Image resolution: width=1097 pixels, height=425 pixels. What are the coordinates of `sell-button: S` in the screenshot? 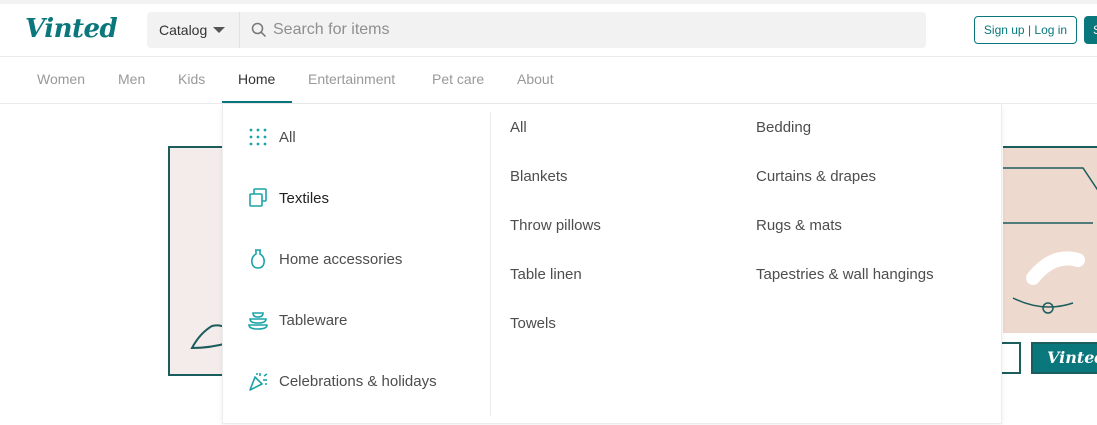 It's located at (1090, 30).